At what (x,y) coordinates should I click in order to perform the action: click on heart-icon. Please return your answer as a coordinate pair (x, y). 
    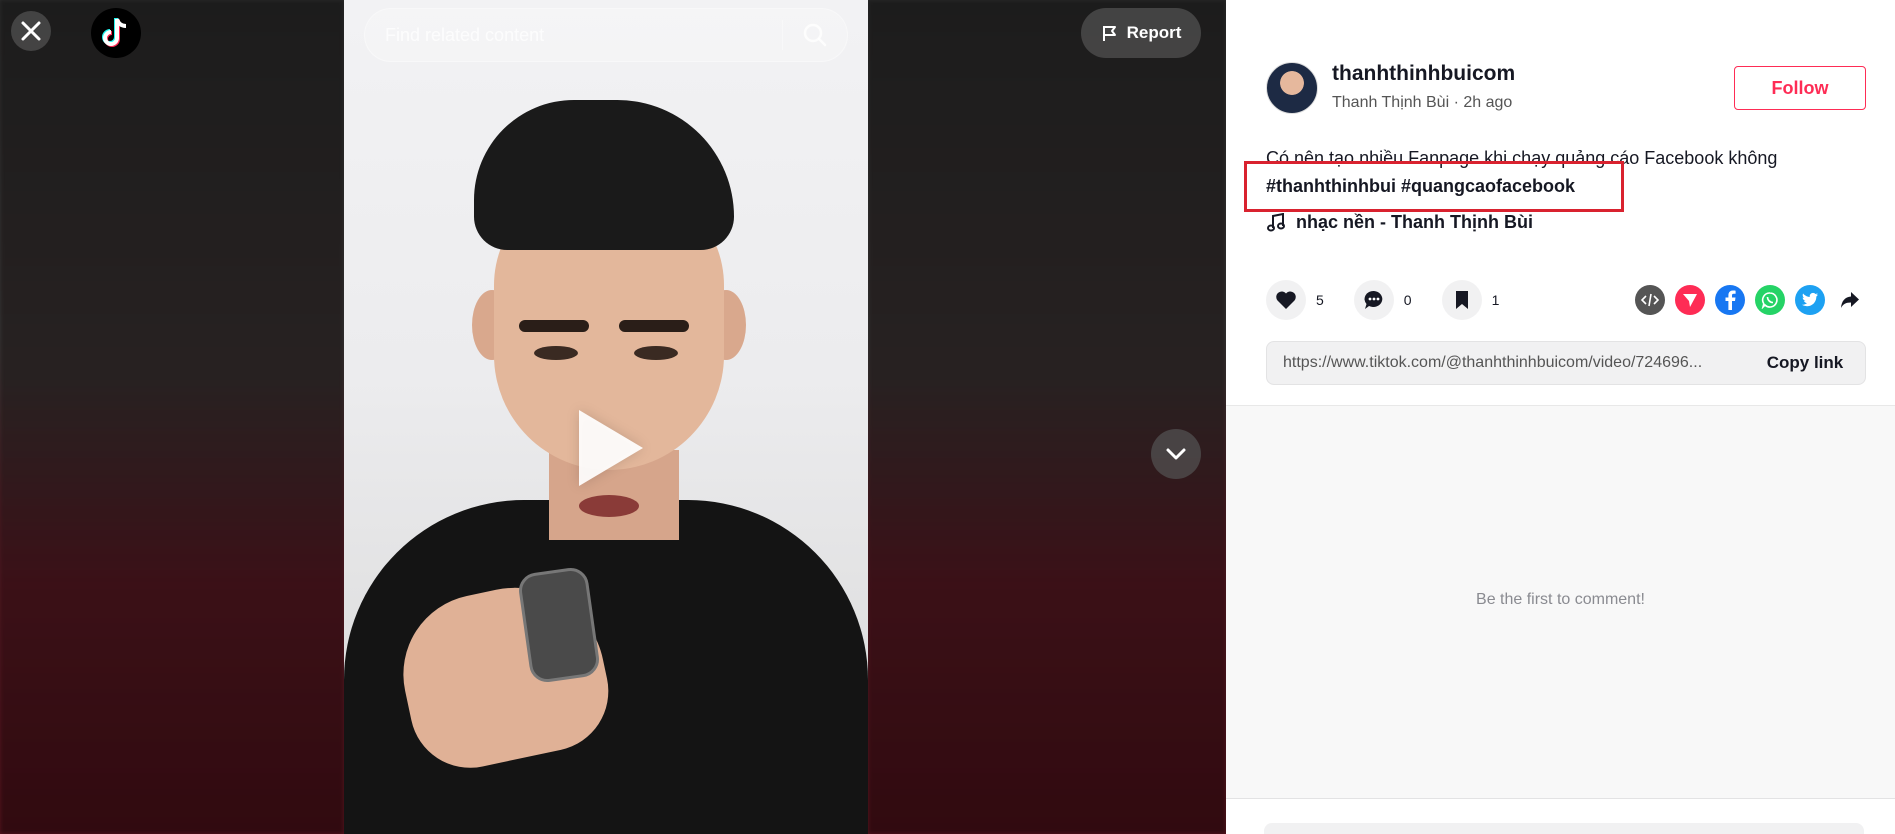
    Looking at the image, I should click on (1286, 300).